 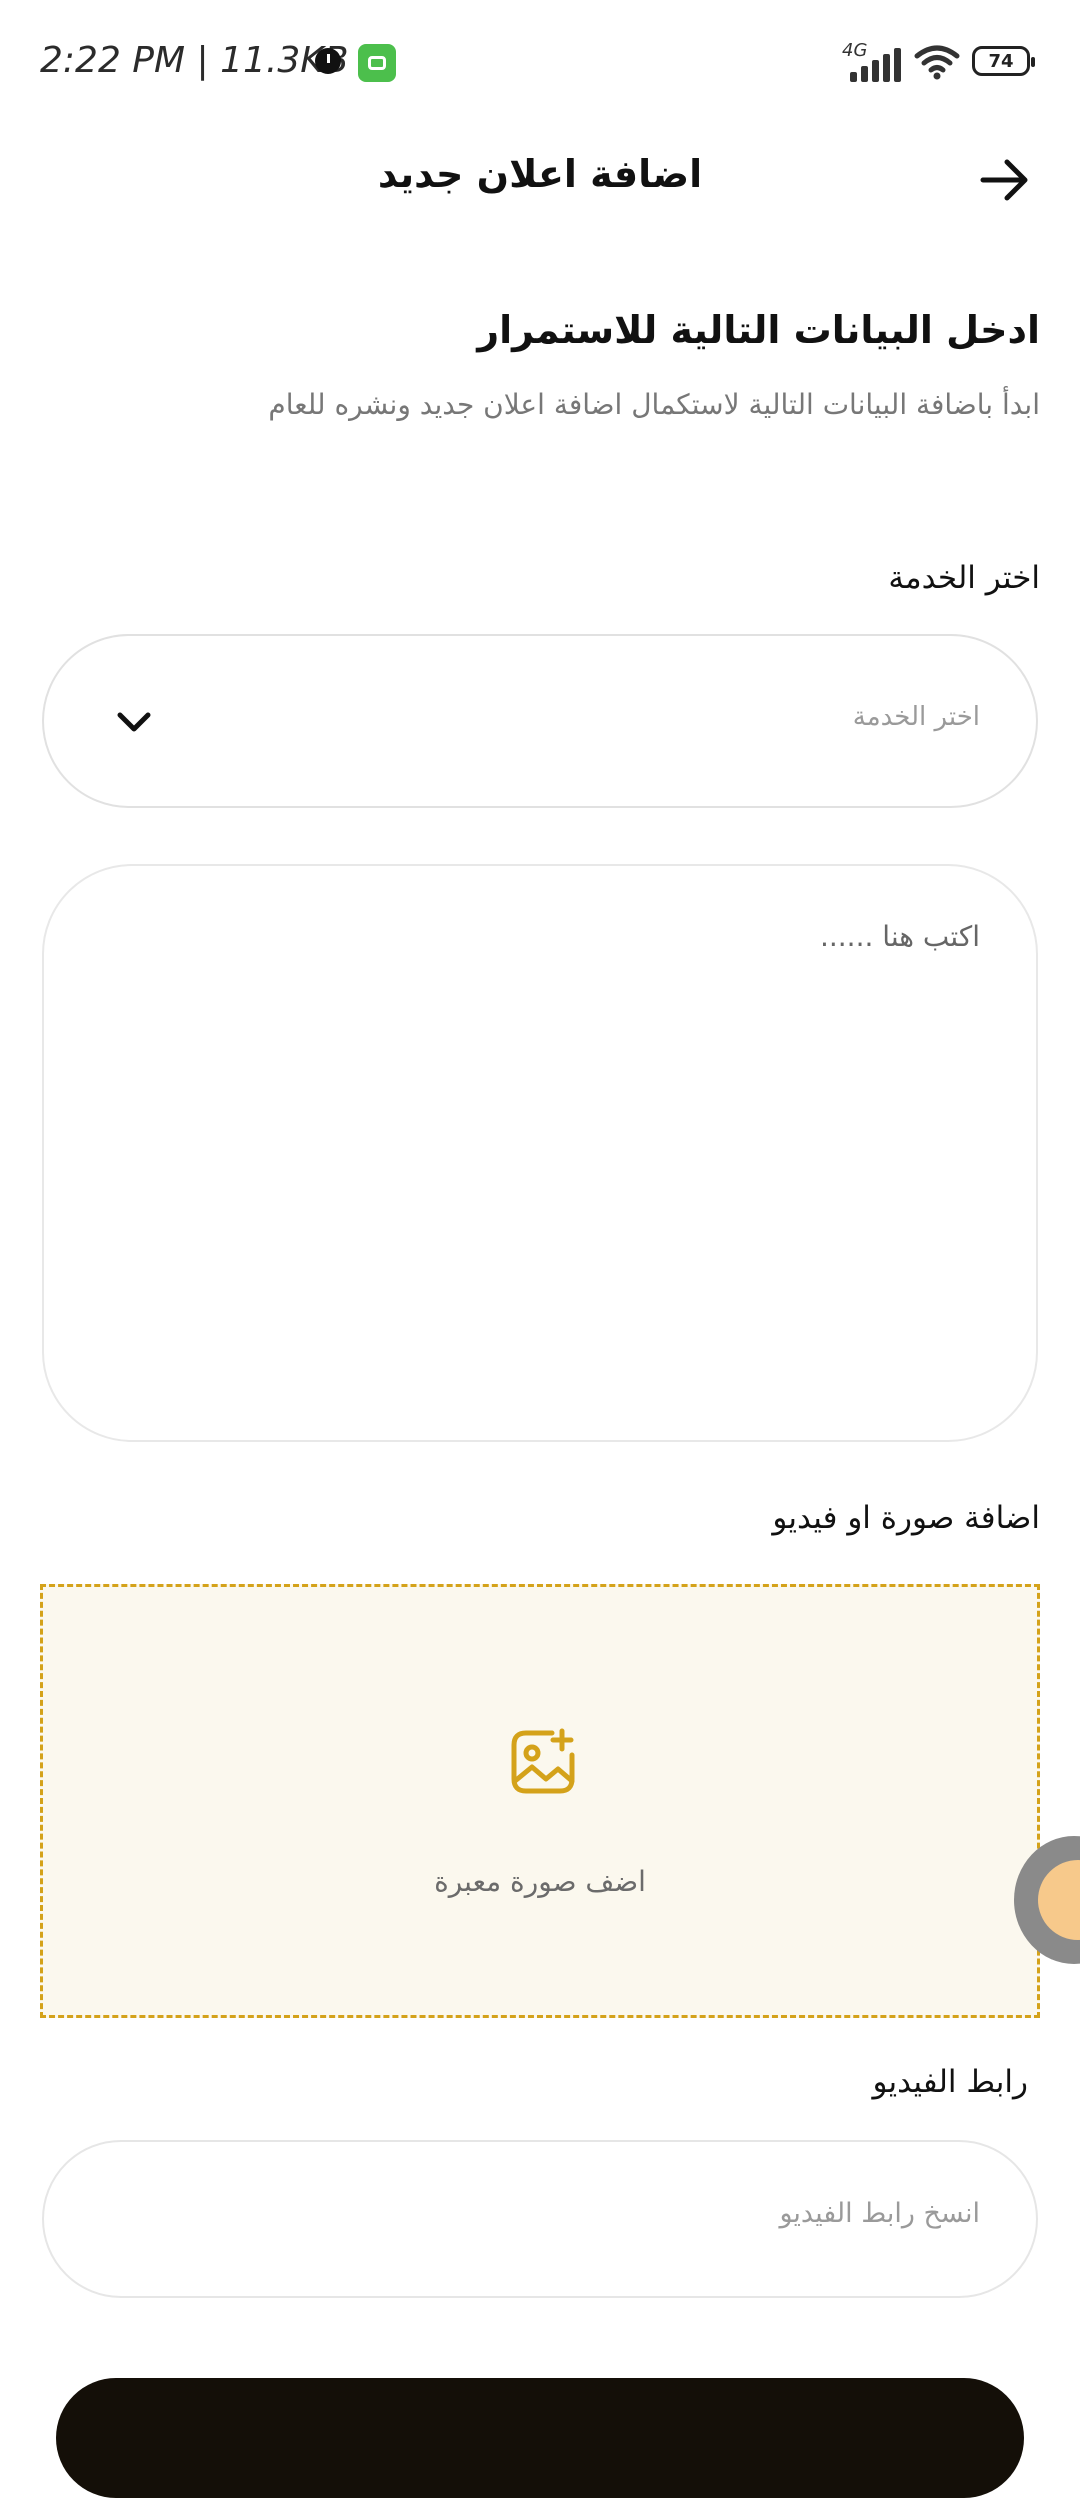 I want to click on upload-text: اضف صورة معبرة, so click(x=540, y=1881).